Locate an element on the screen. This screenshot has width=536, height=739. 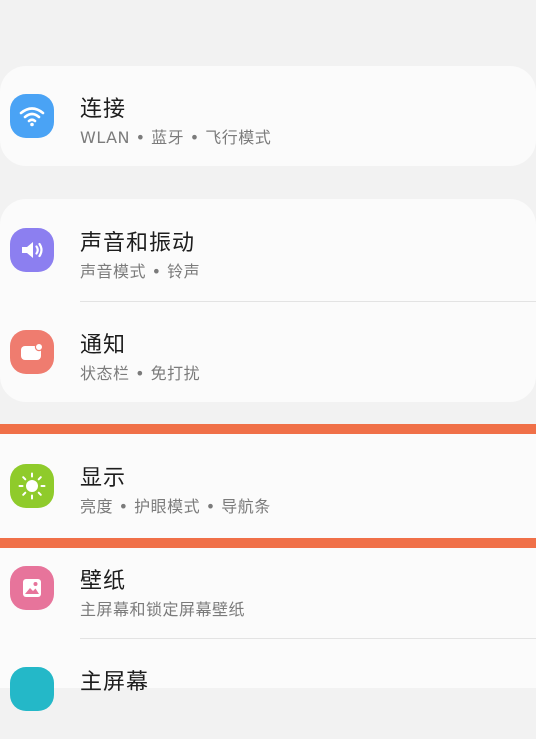
settings-item-title: 壁纸 is located at coordinates (103, 581).